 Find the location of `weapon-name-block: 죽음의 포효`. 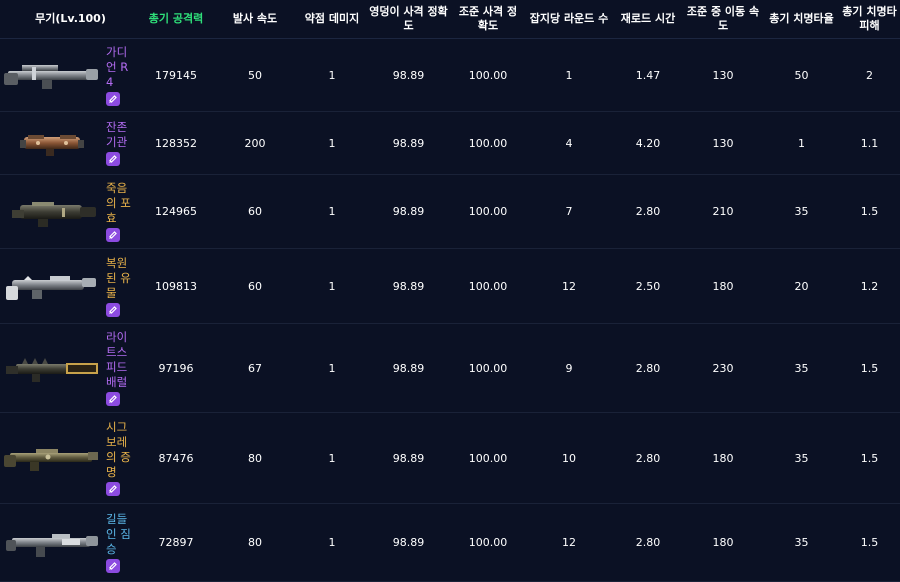

weapon-name-block: 죽음의 포효 is located at coordinates (121, 211).